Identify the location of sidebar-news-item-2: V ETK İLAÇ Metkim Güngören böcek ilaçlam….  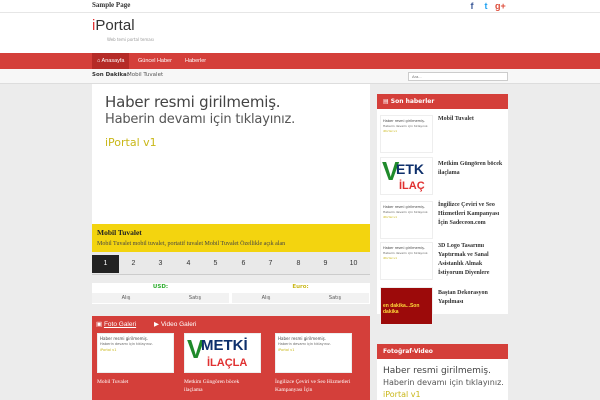
(442, 177).